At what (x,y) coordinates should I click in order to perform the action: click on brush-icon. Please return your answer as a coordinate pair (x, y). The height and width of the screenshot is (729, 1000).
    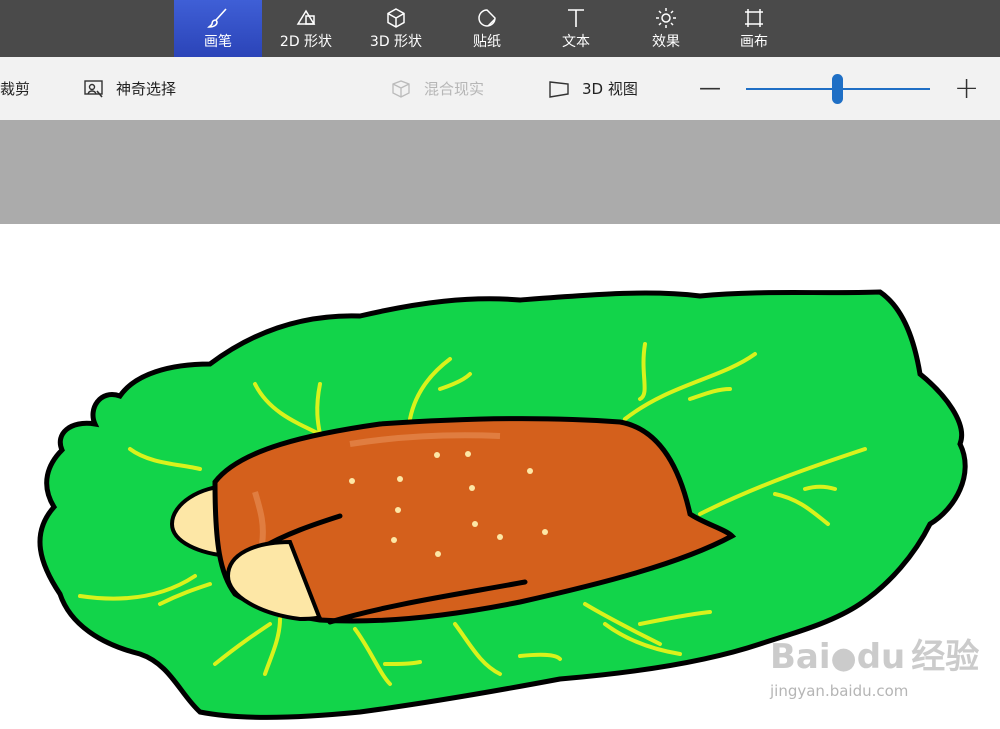
    Looking at the image, I should click on (217, 18).